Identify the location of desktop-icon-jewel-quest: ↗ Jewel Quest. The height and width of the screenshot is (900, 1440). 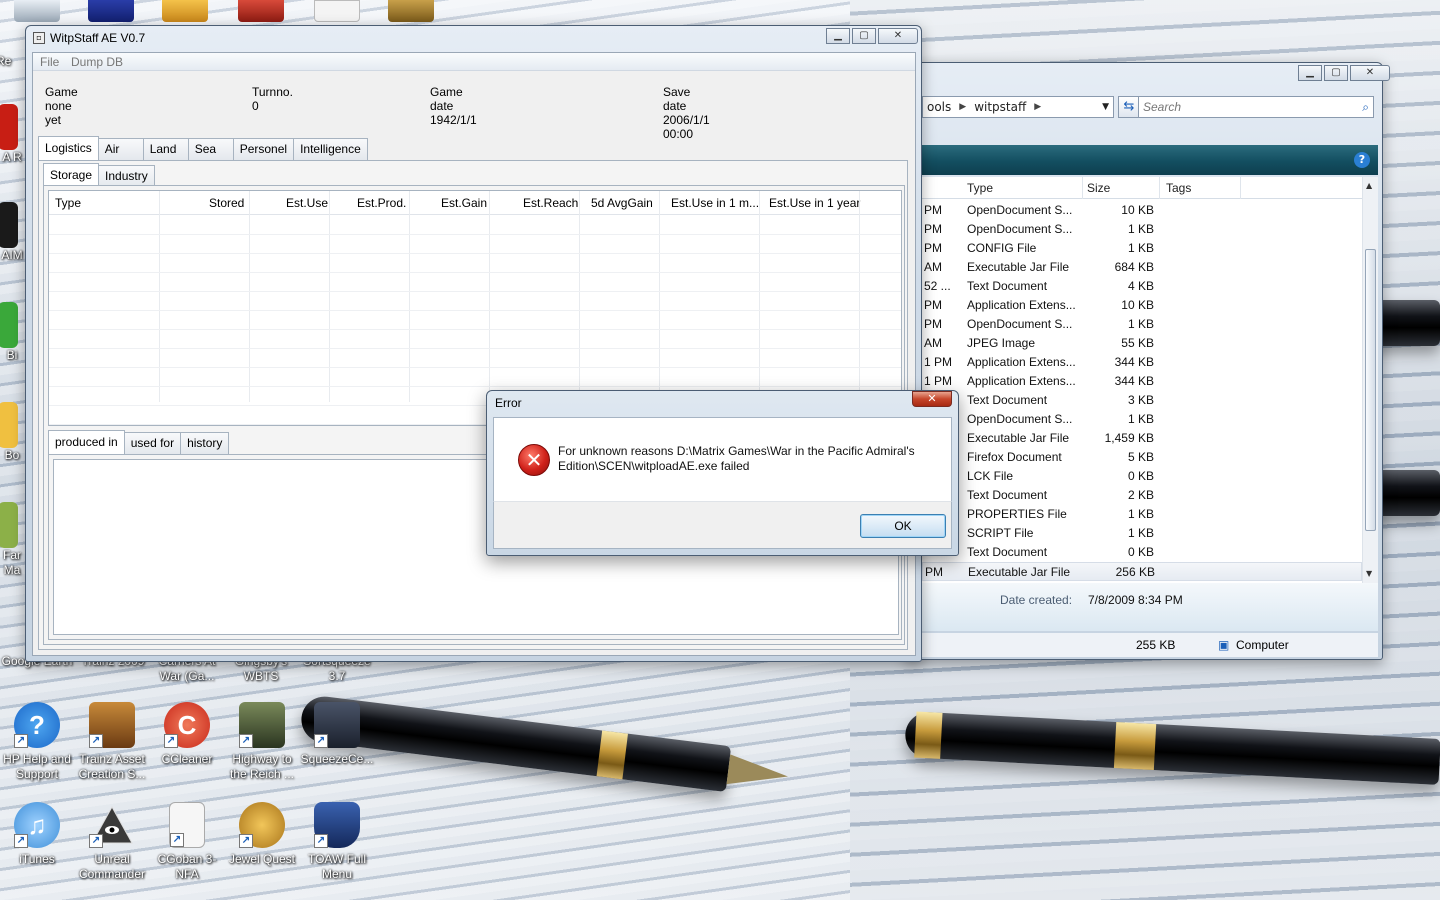
(262, 834).